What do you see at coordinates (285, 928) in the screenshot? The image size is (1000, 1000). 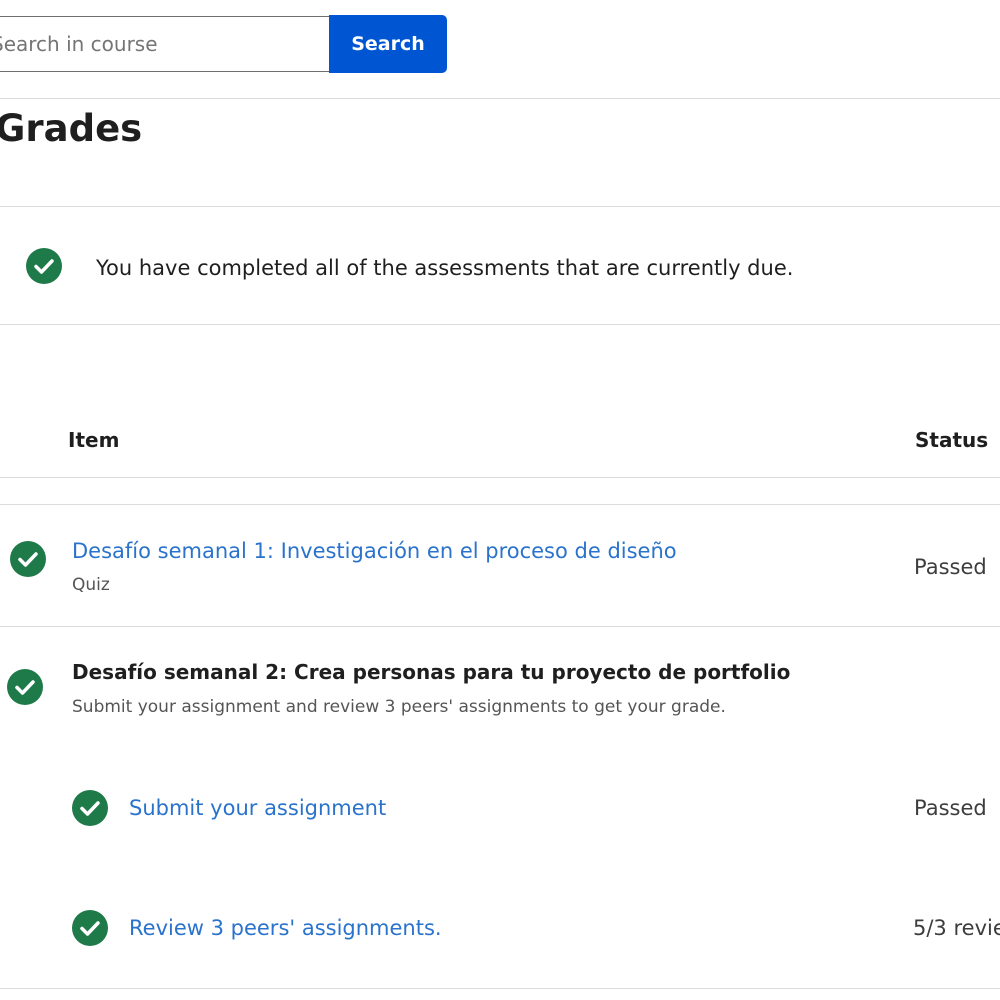 I see `subitem-link-review-peers: Review 3 peers' assignments.` at bounding box center [285, 928].